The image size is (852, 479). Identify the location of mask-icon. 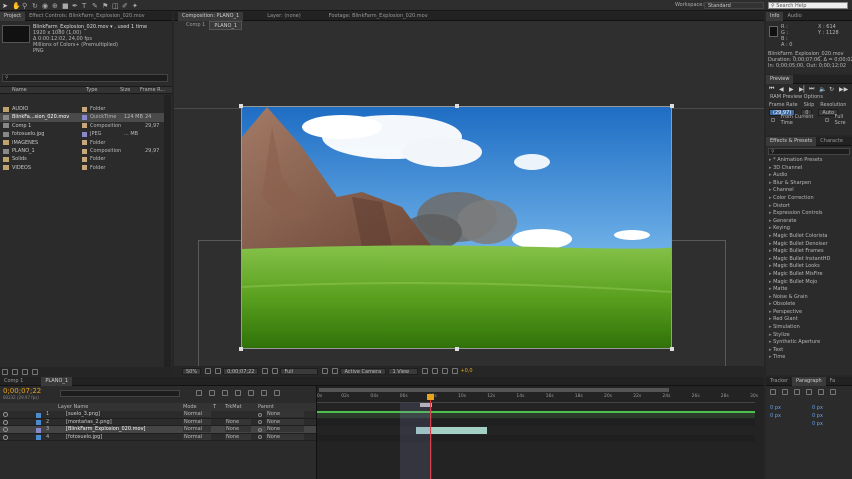
(218, 371).